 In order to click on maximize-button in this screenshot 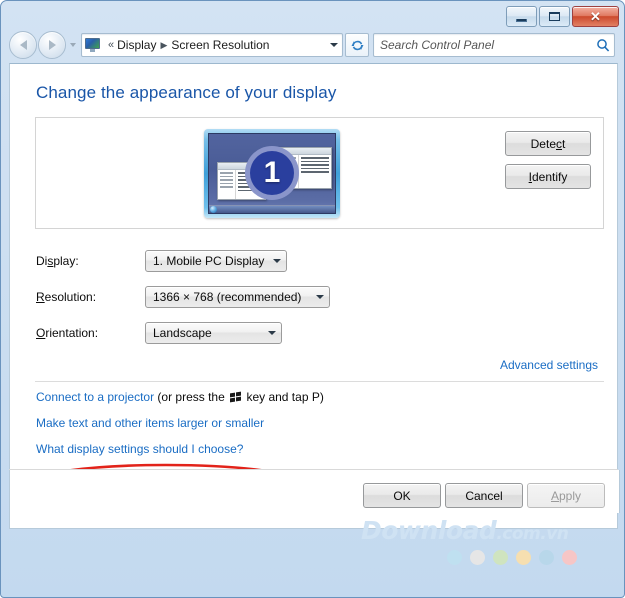, I will do `click(554, 16)`.